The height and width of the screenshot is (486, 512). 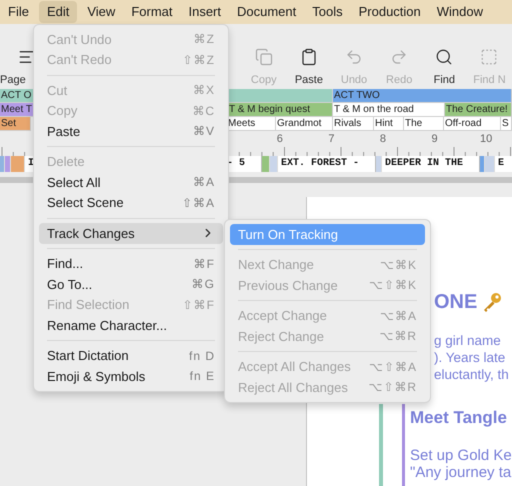 What do you see at coordinates (470, 357) in the screenshot?
I see `document-text: ). Years late` at bounding box center [470, 357].